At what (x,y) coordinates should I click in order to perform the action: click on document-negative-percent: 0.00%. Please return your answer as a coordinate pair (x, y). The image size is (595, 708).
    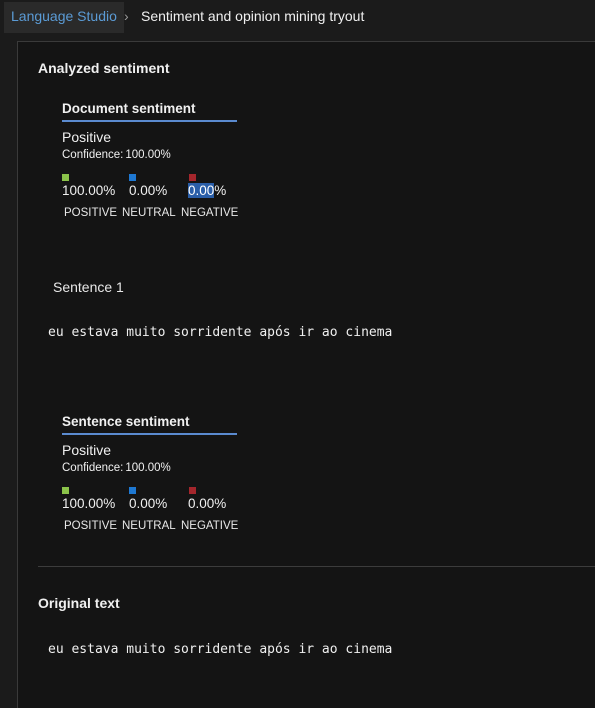
    Looking at the image, I should click on (207, 190).